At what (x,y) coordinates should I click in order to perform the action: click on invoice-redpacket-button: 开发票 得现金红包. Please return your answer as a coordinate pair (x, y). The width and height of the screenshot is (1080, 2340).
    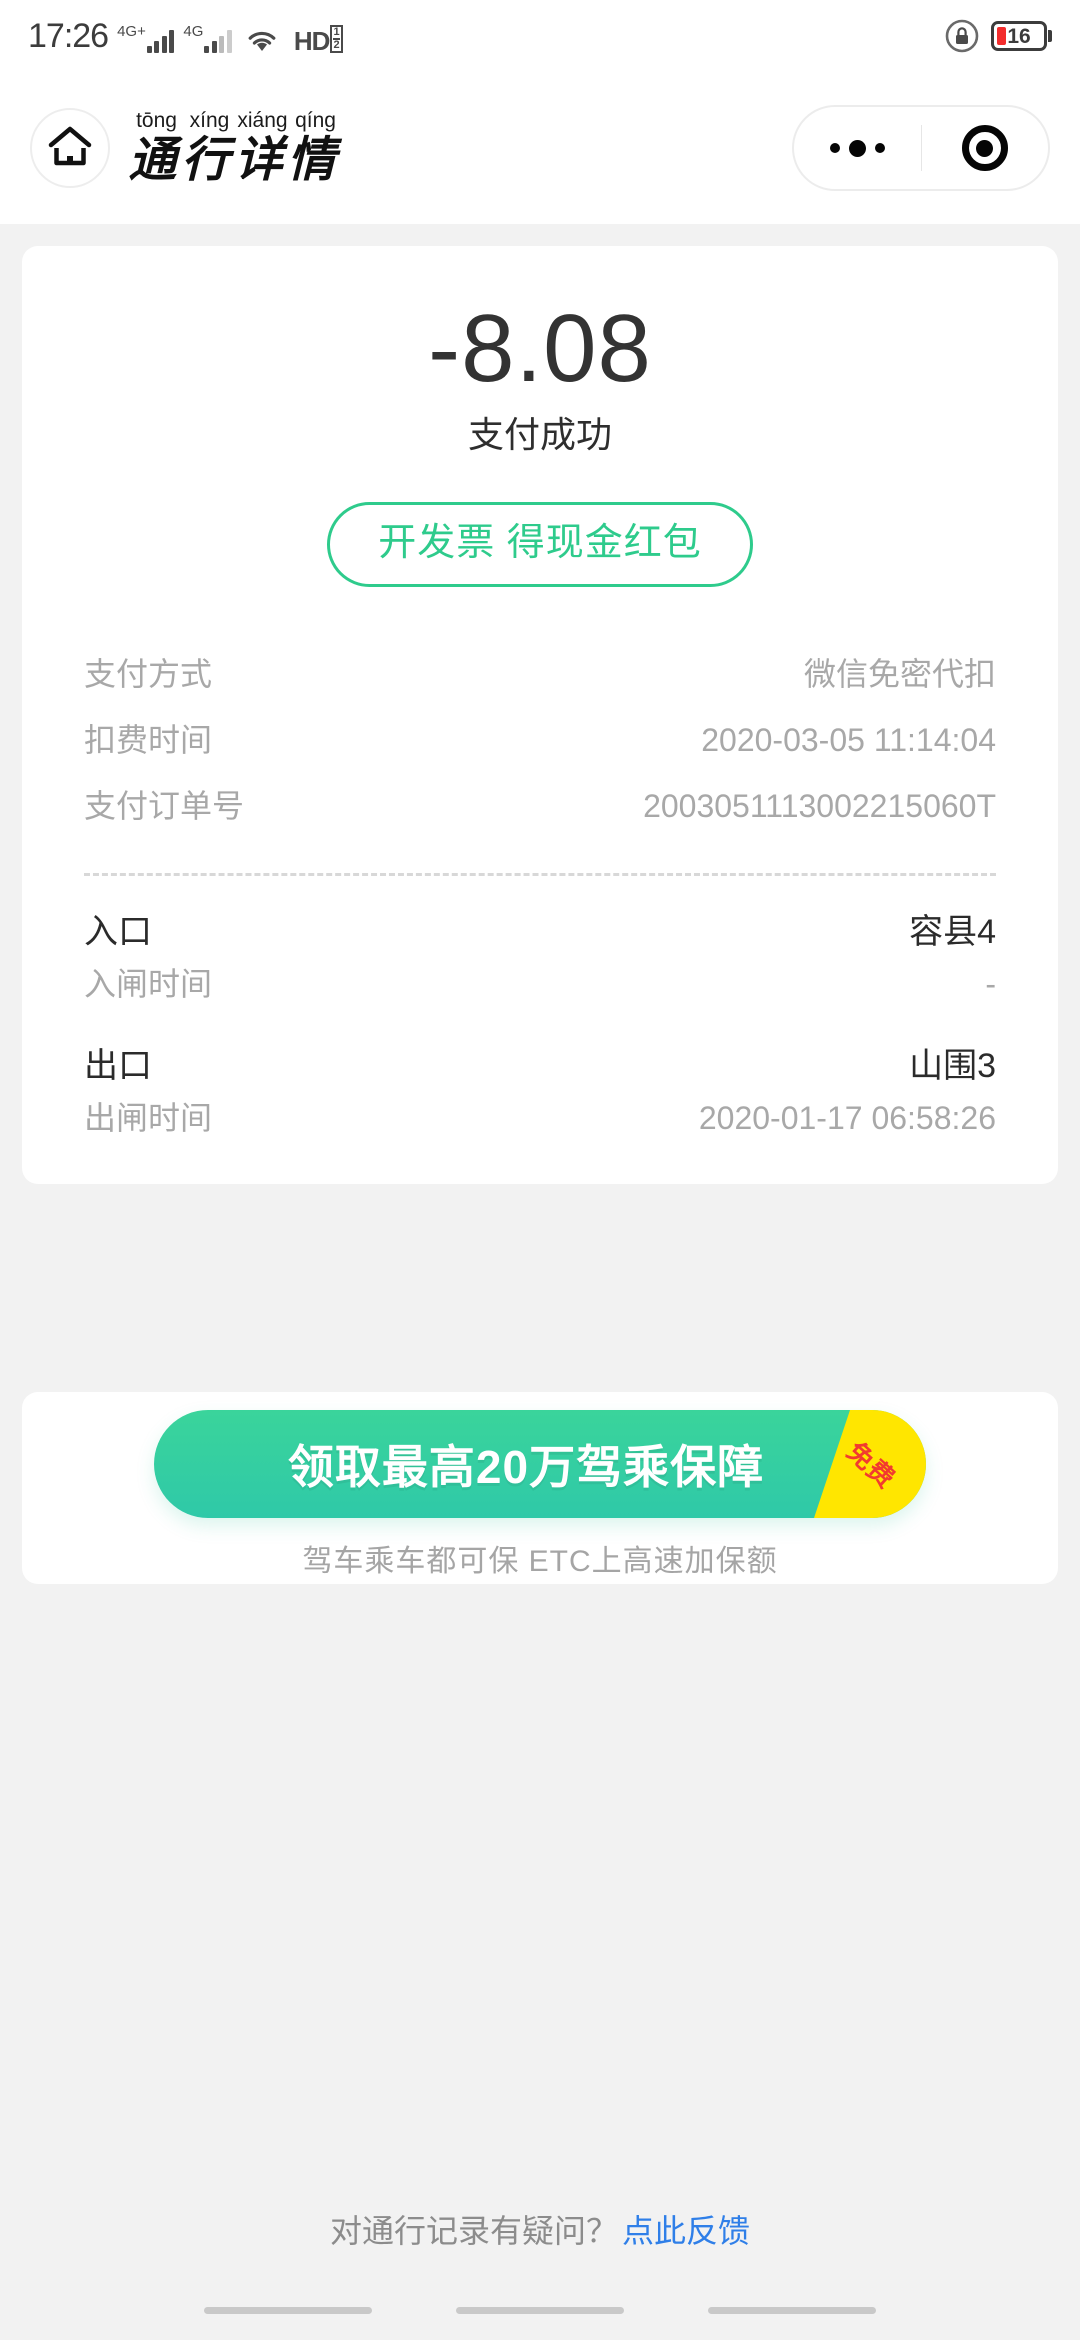
    Looking at the image, I should click on (540, 544).